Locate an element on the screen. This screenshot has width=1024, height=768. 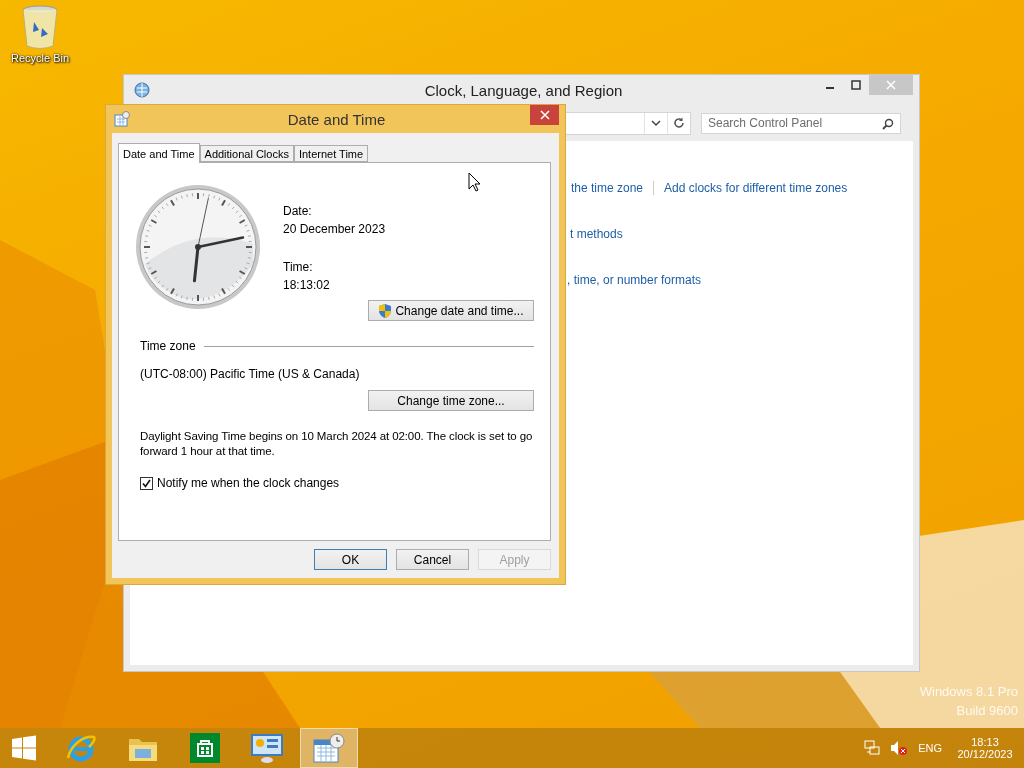
windows-logo-icon is located at coordinates (24, 748).